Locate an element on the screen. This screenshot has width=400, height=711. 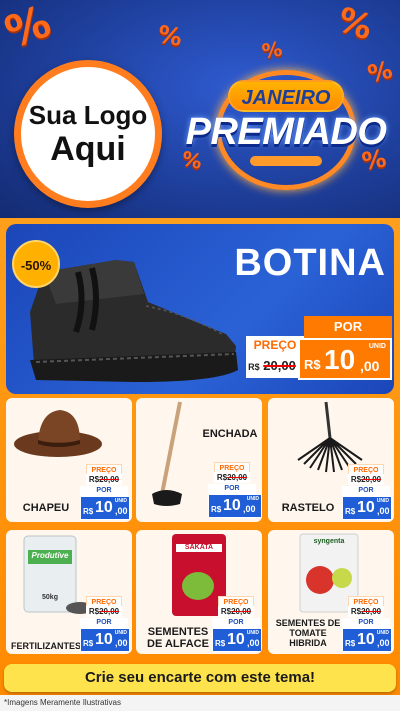
disclaimer-footer: *Imagens Meramente Ilustrativas is located at coordinates (200, 703).